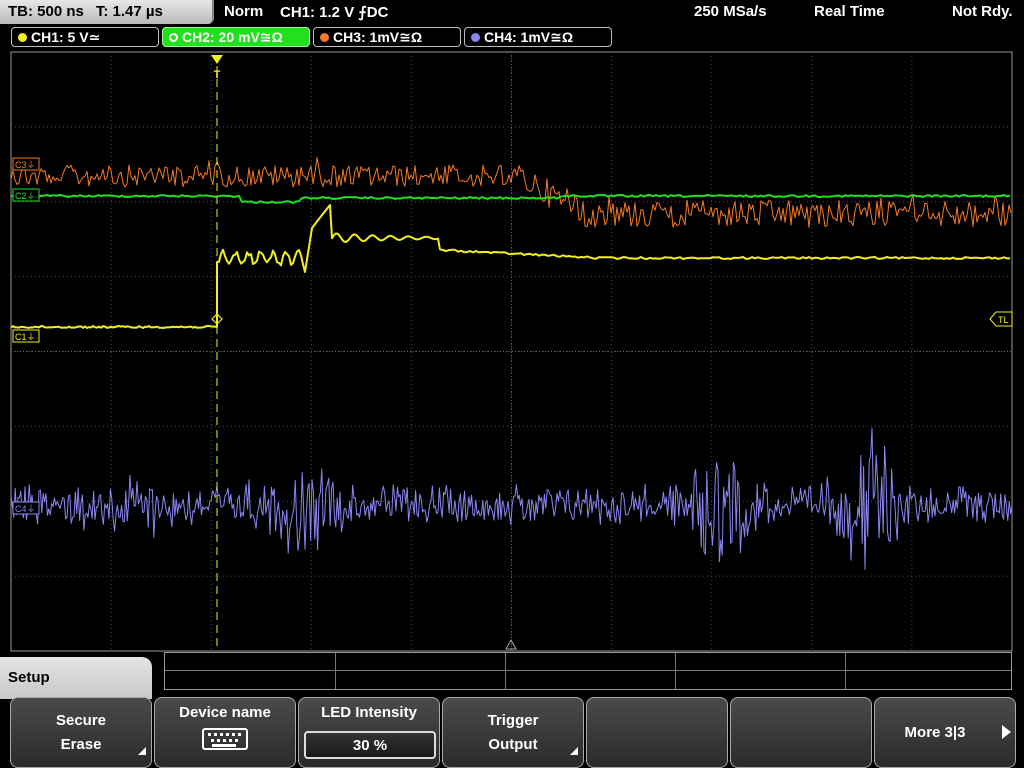 Image resolution: width=1024 pixels, height=768 pixels. What do you see at coordinates (81, 732) in the screenshot?
I see `secure-erase-button: Secure Erase` at bounding box center [81, 732].